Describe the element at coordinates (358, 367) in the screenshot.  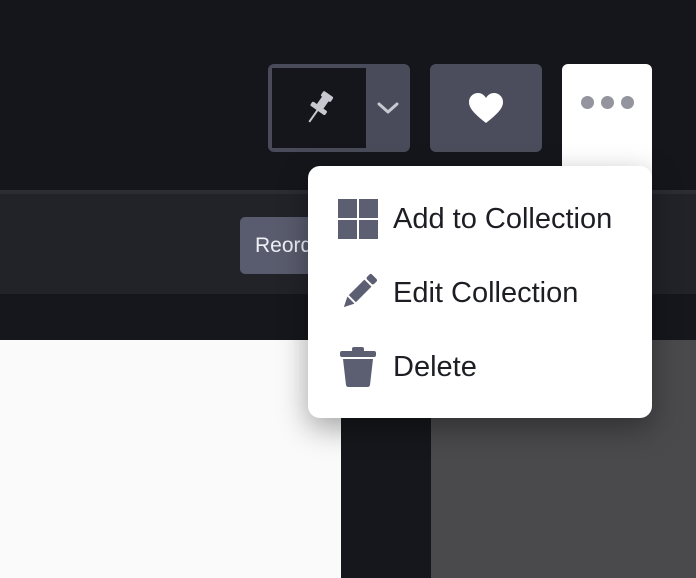
I see `trash-icon` at that location.